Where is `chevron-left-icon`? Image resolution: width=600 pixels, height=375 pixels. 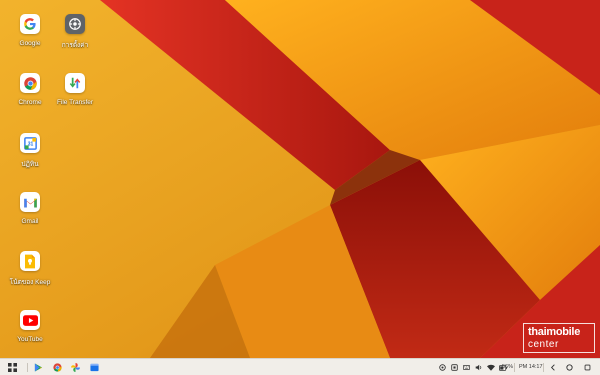
chevron-left-icon is located at coordinates (552, 367).